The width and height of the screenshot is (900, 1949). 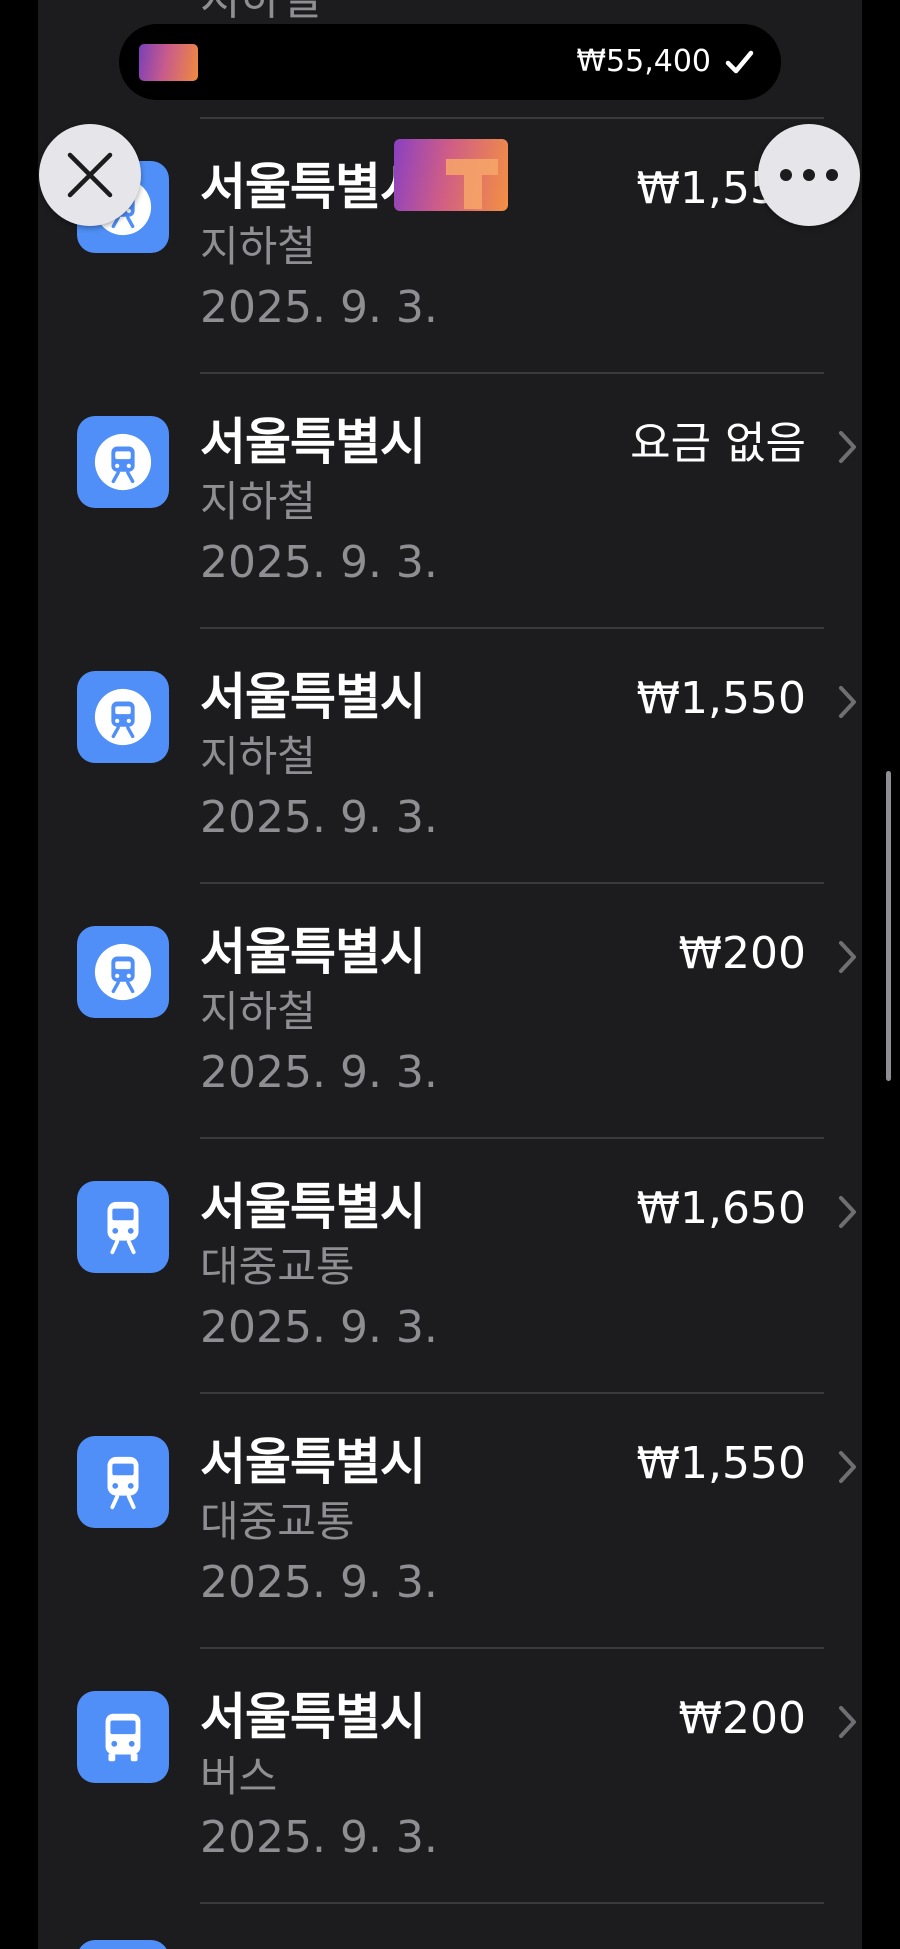 What do you see at coordinates (260, 11) in the screenshot?
I see `clipped-category-text: 지하철` at bounding box center [260, 11].